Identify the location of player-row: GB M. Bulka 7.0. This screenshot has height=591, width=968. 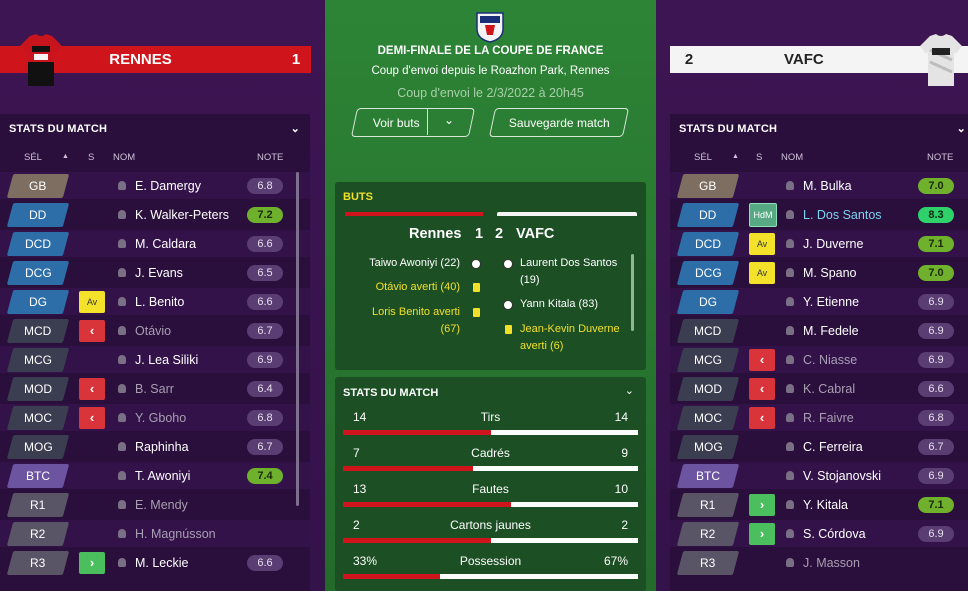
(819, 185).